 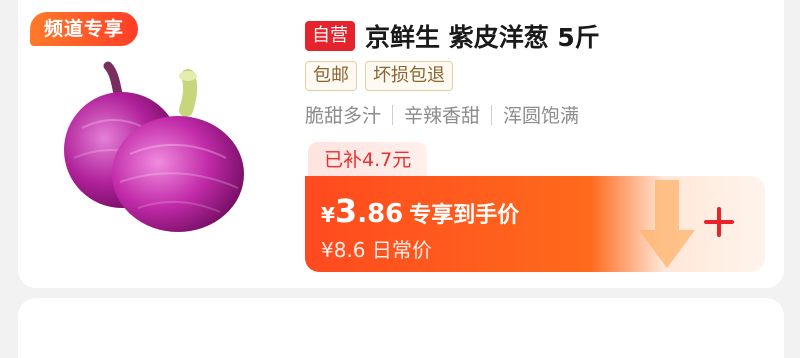 I want to click on add-to-cart-button, so click(x=719, y=222).